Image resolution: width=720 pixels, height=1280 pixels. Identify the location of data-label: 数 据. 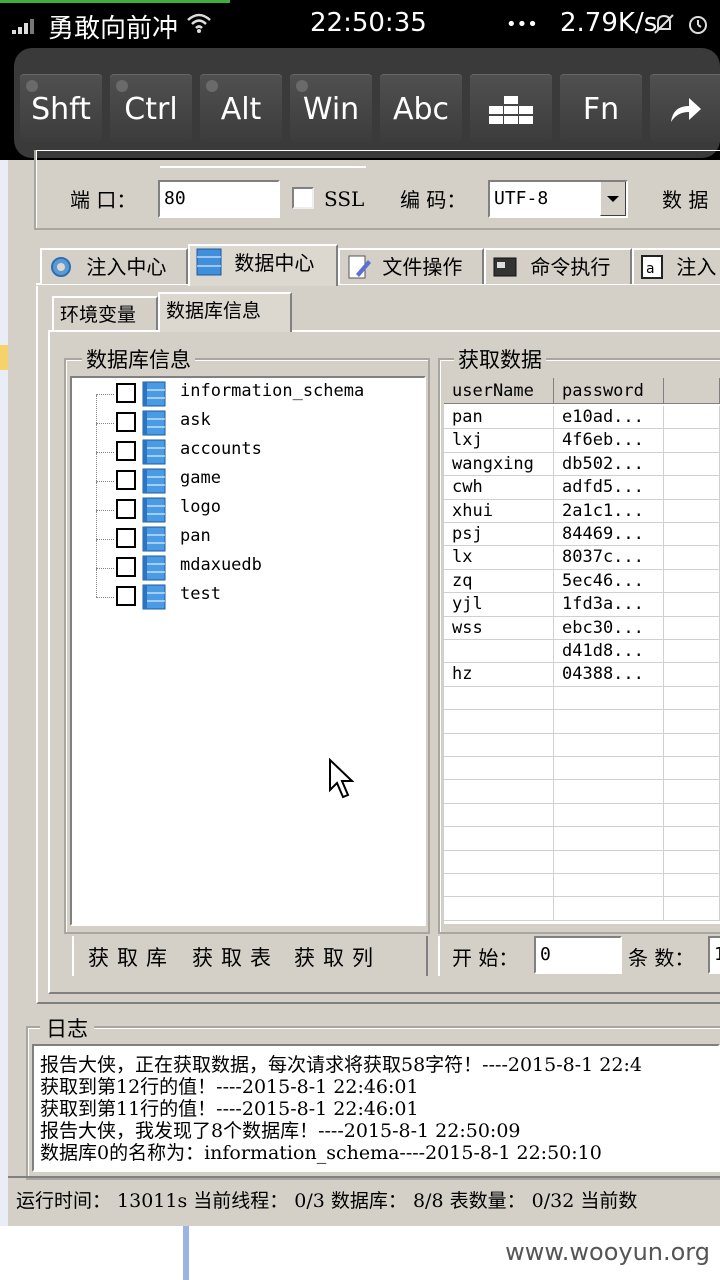
(685, 200).